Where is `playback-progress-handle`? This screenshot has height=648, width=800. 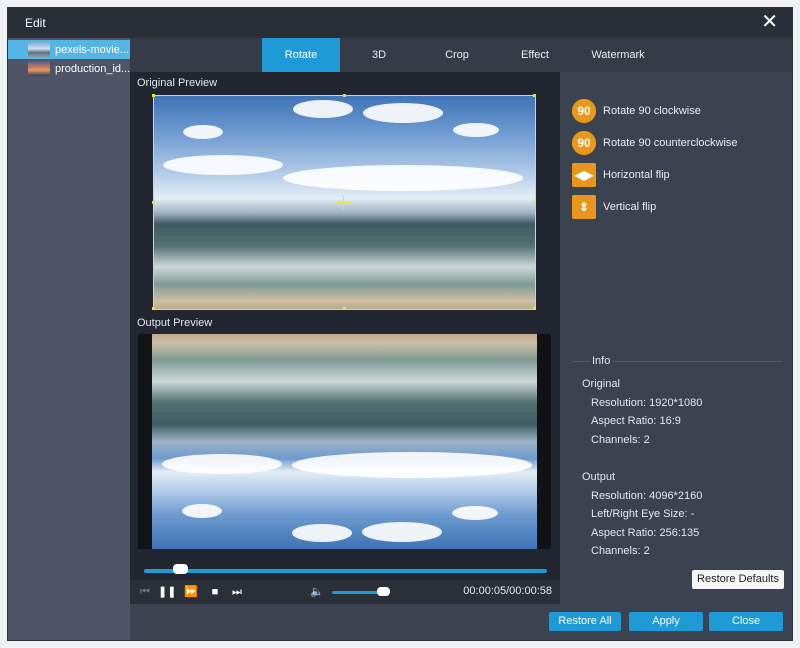
playback-progress-handle is located at coordinates (180, 569).